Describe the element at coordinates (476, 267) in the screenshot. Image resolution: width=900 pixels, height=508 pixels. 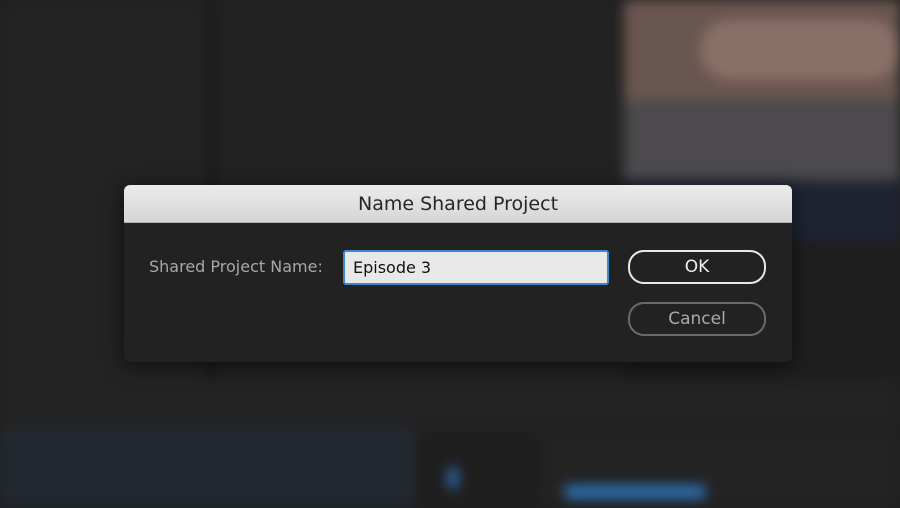
I see `shared-project-name-input: Episode 3` at that location.